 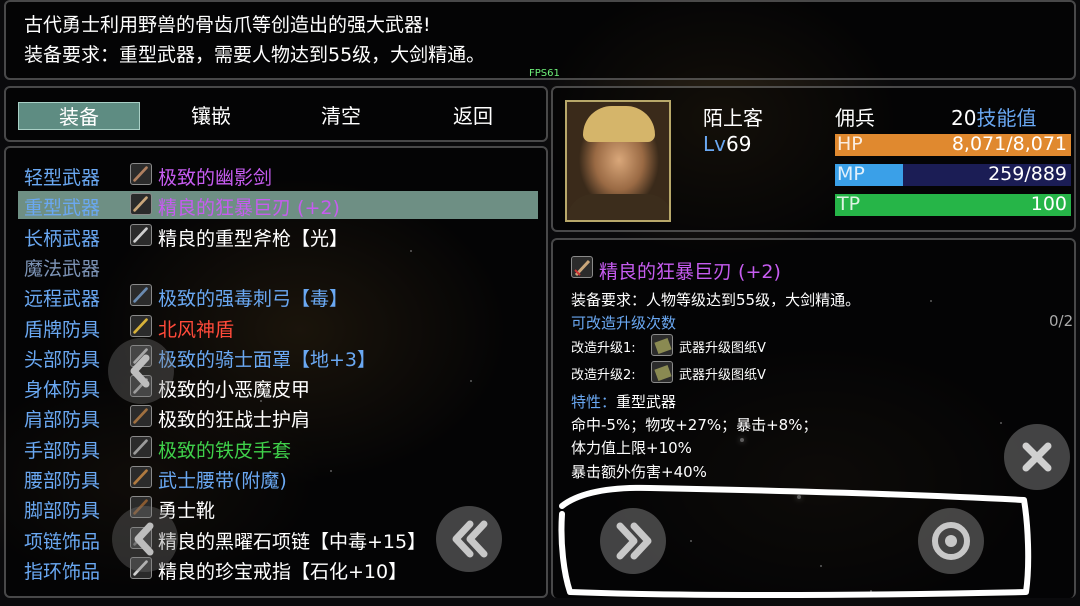 I want to click on detail-requirement: 装备要求：人物等级达到55级，大剑精通。, so click(x=716, y=300).